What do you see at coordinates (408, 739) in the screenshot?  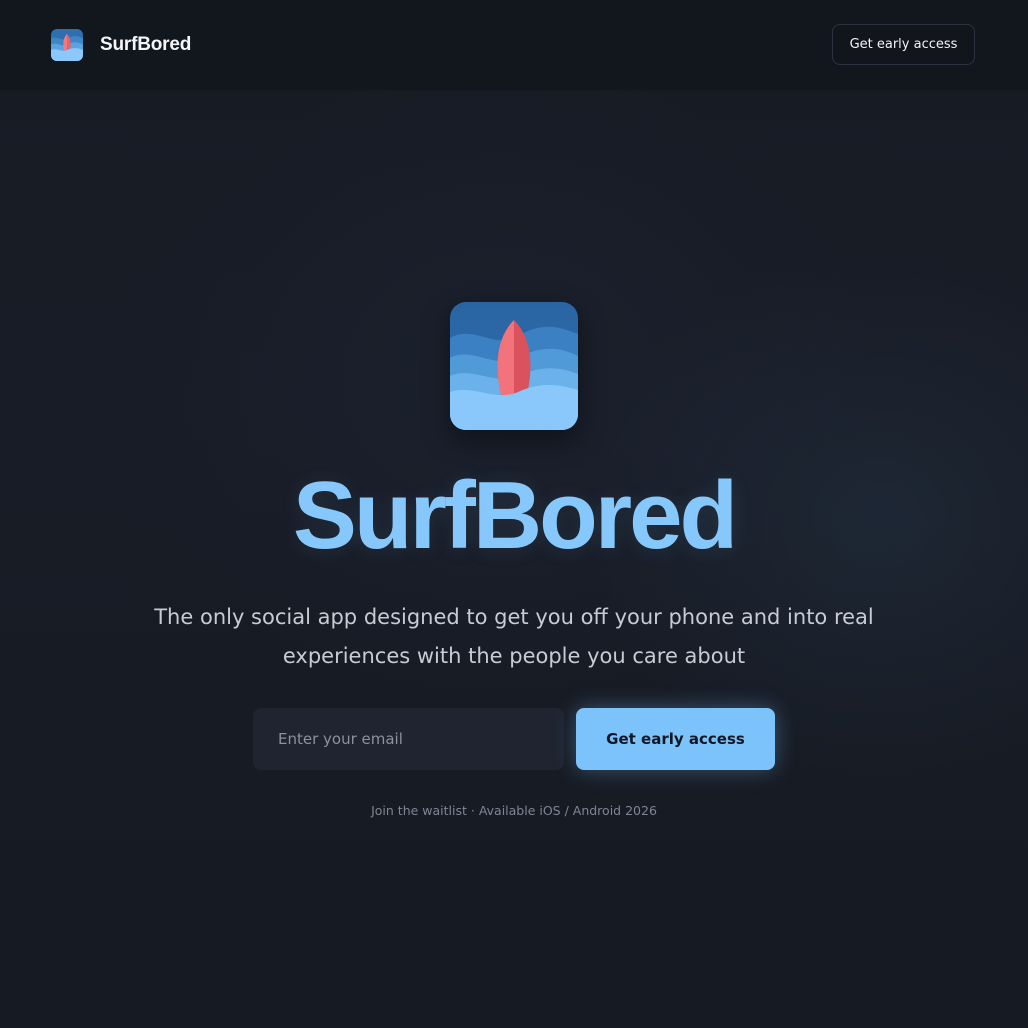 I see `email-input` at bounding box center [408, 739].